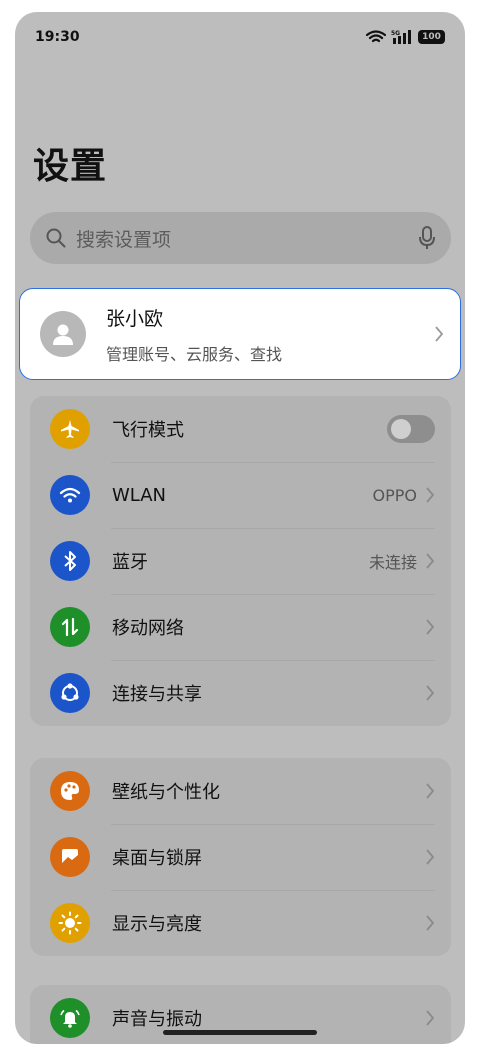  Describe the element at coordinates (70, 495) in the screenshot. I see `wifi-icon` at that location.